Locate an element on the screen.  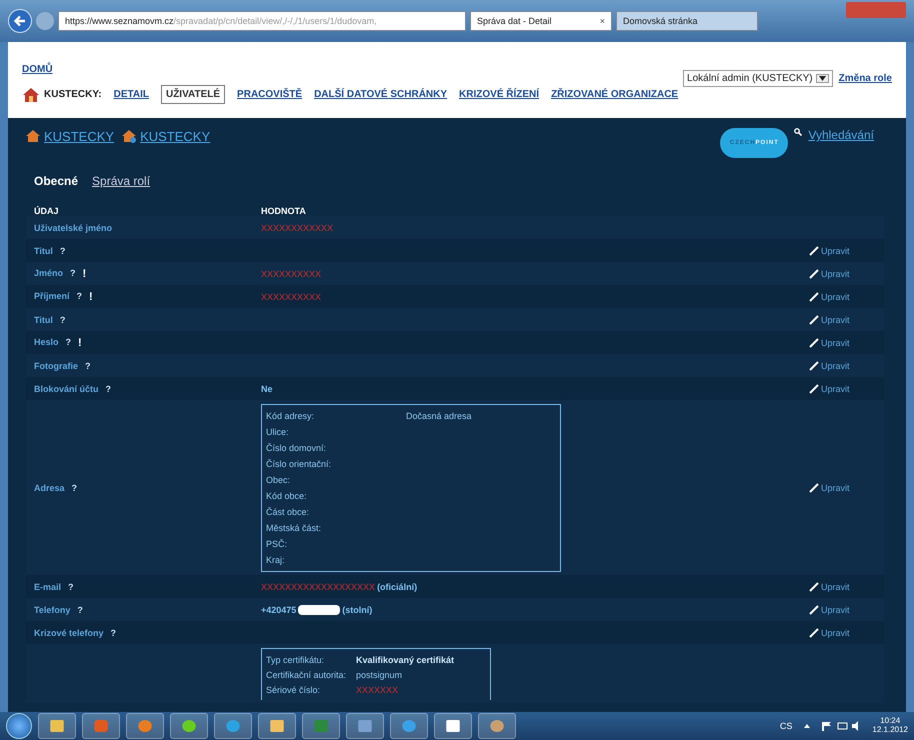
field-label: Fotografie is located at coordinates (56, 365).